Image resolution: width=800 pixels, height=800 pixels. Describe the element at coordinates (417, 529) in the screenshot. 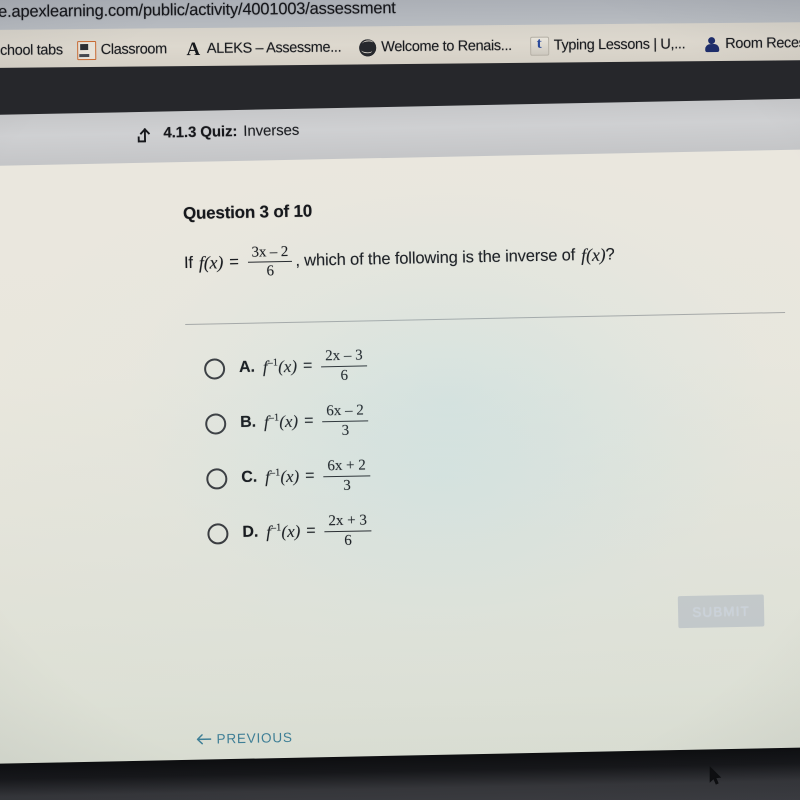

I see `answer-option-d: D. f–1(x) = 2x + 3 6` at that location.